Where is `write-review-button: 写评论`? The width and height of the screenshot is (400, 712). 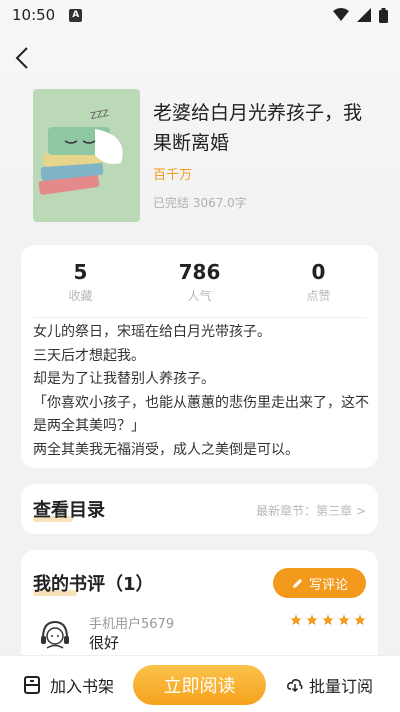
write-review-button: 写评论 is located at coordinates (319, 583).